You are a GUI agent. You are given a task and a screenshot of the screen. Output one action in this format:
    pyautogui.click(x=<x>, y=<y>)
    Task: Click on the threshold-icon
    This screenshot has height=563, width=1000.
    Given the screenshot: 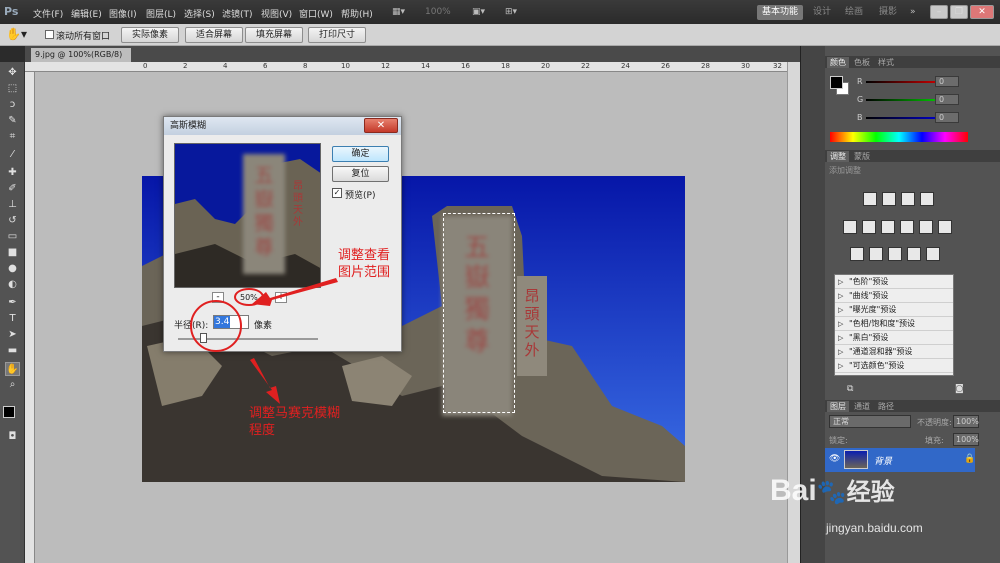 What is the action you would take?
    pyautogui.click(x=895, y=254)
    